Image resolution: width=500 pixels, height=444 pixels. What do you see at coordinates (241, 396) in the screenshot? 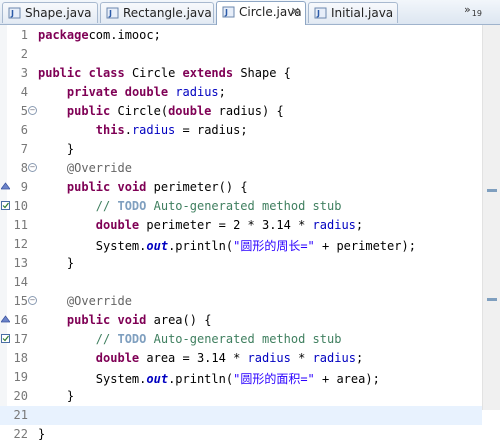
I see `code-line: 20 }` at bounding box center [241, 396].